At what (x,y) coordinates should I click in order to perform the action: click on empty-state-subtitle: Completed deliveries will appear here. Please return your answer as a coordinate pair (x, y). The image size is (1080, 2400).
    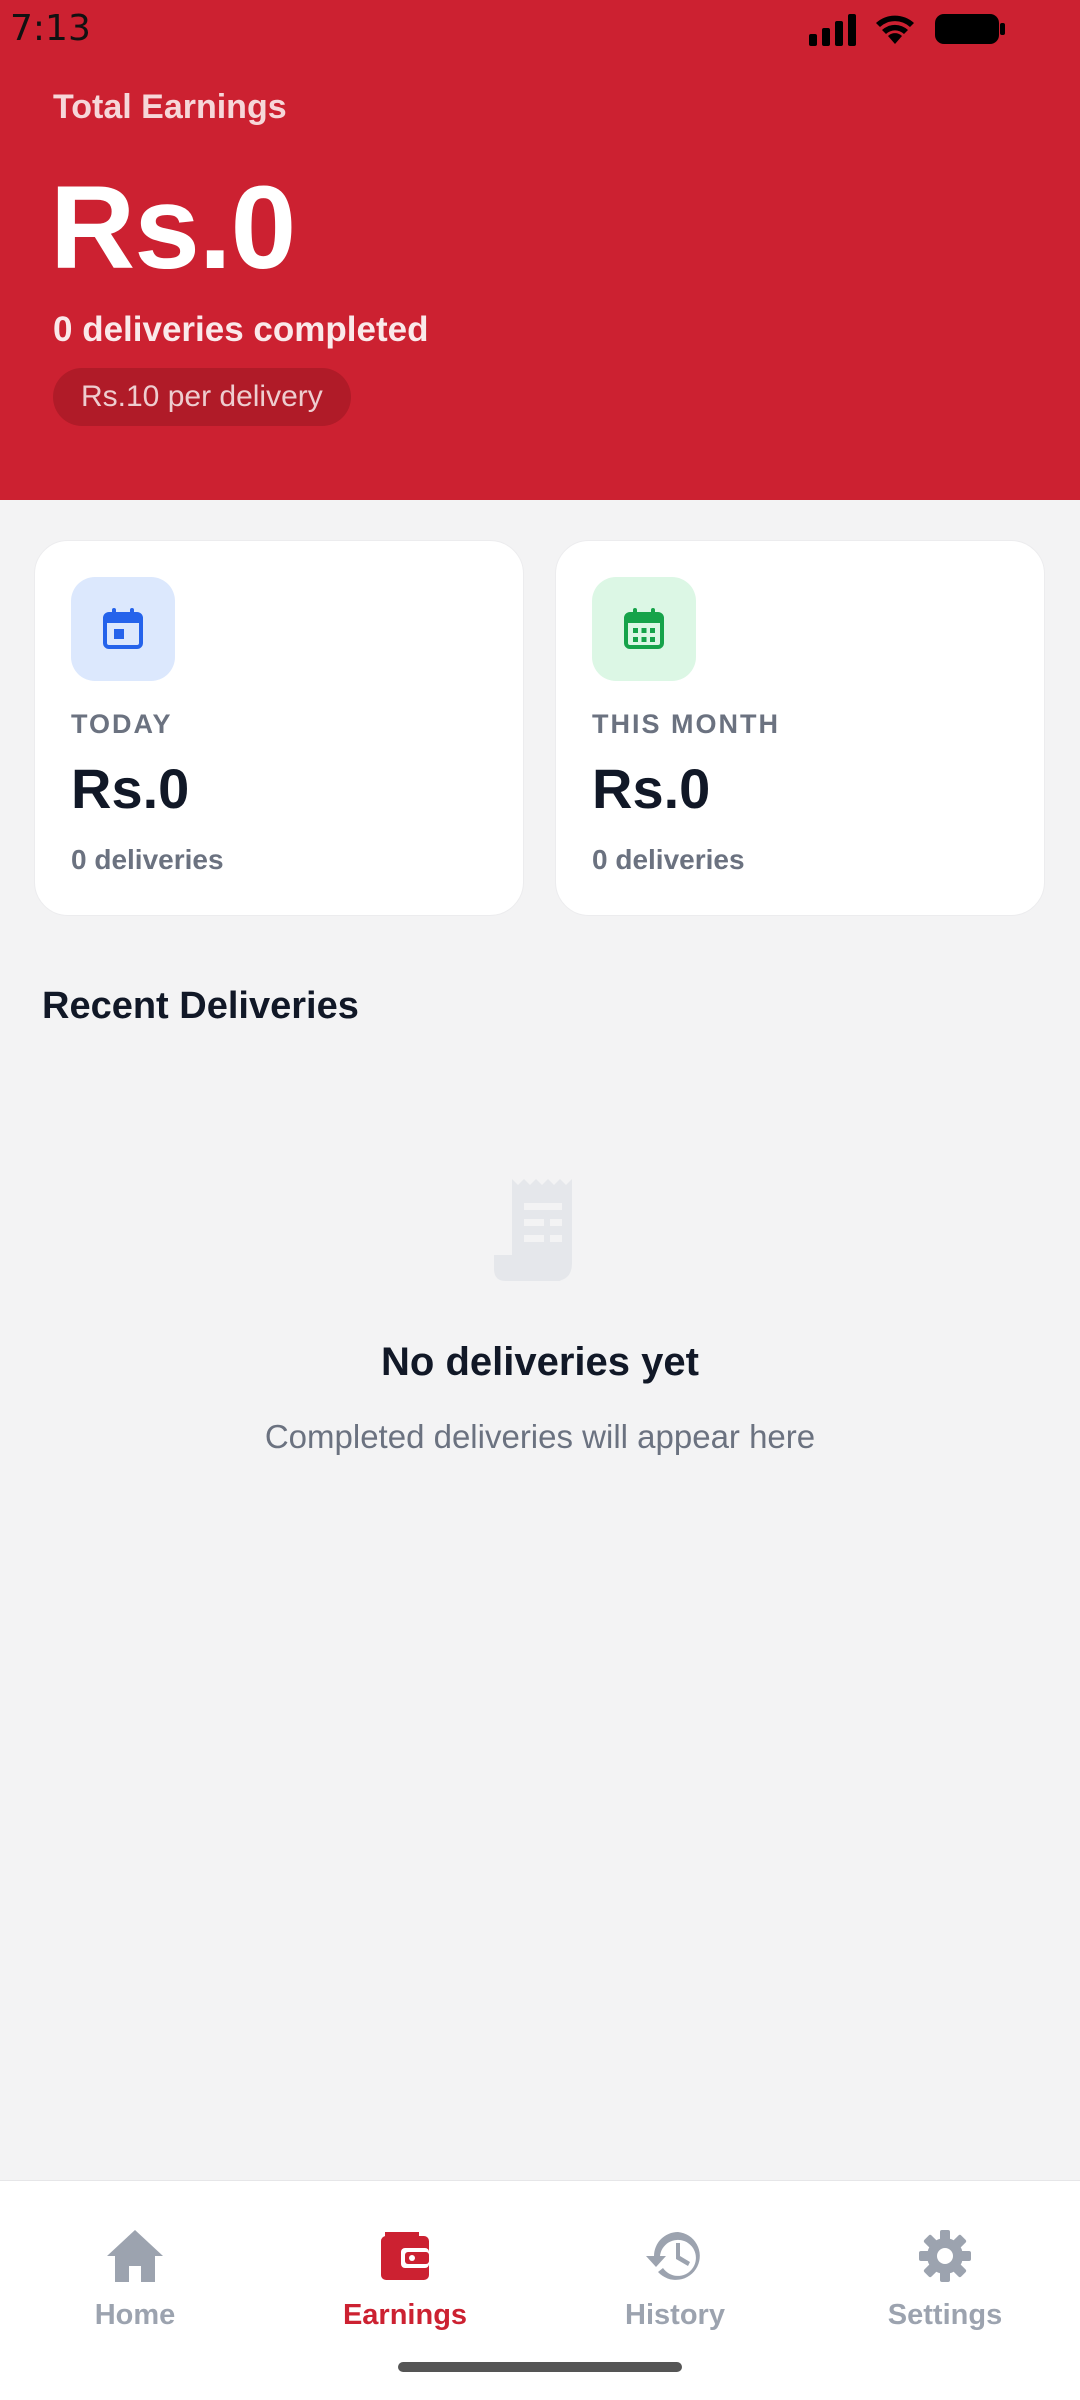
    Looking at the image, I should click on (540, 1436).